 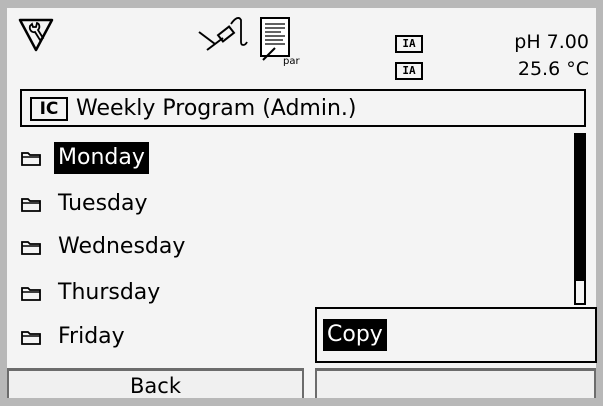 I want to click on list-item-monday: Monday, so click(x=84, y=158).